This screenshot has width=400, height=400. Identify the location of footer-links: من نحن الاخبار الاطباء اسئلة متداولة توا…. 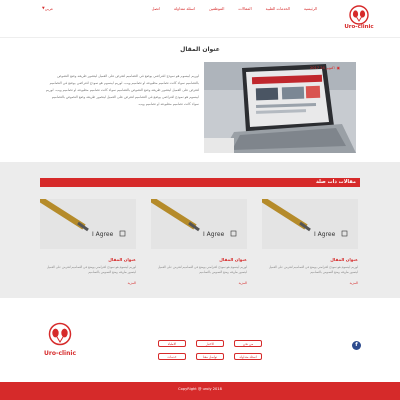
(207, 350).